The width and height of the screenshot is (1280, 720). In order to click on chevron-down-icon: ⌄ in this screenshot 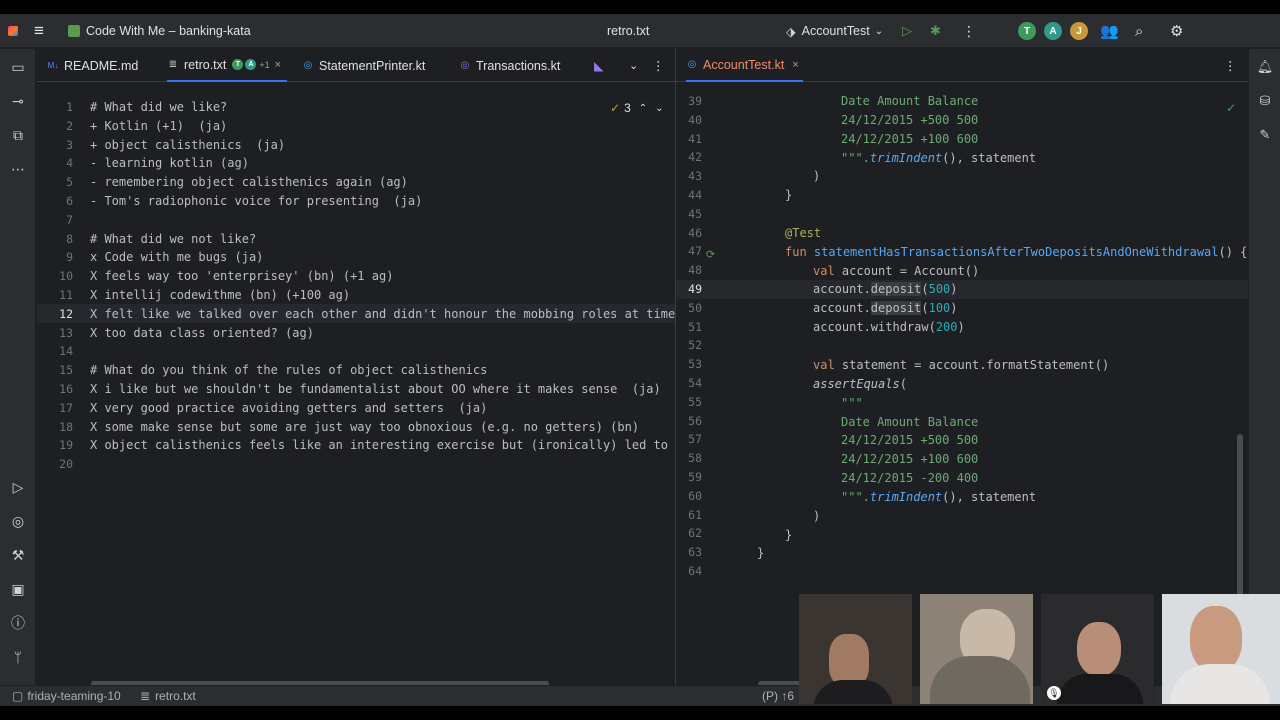, I will do `click(633, 65)`.